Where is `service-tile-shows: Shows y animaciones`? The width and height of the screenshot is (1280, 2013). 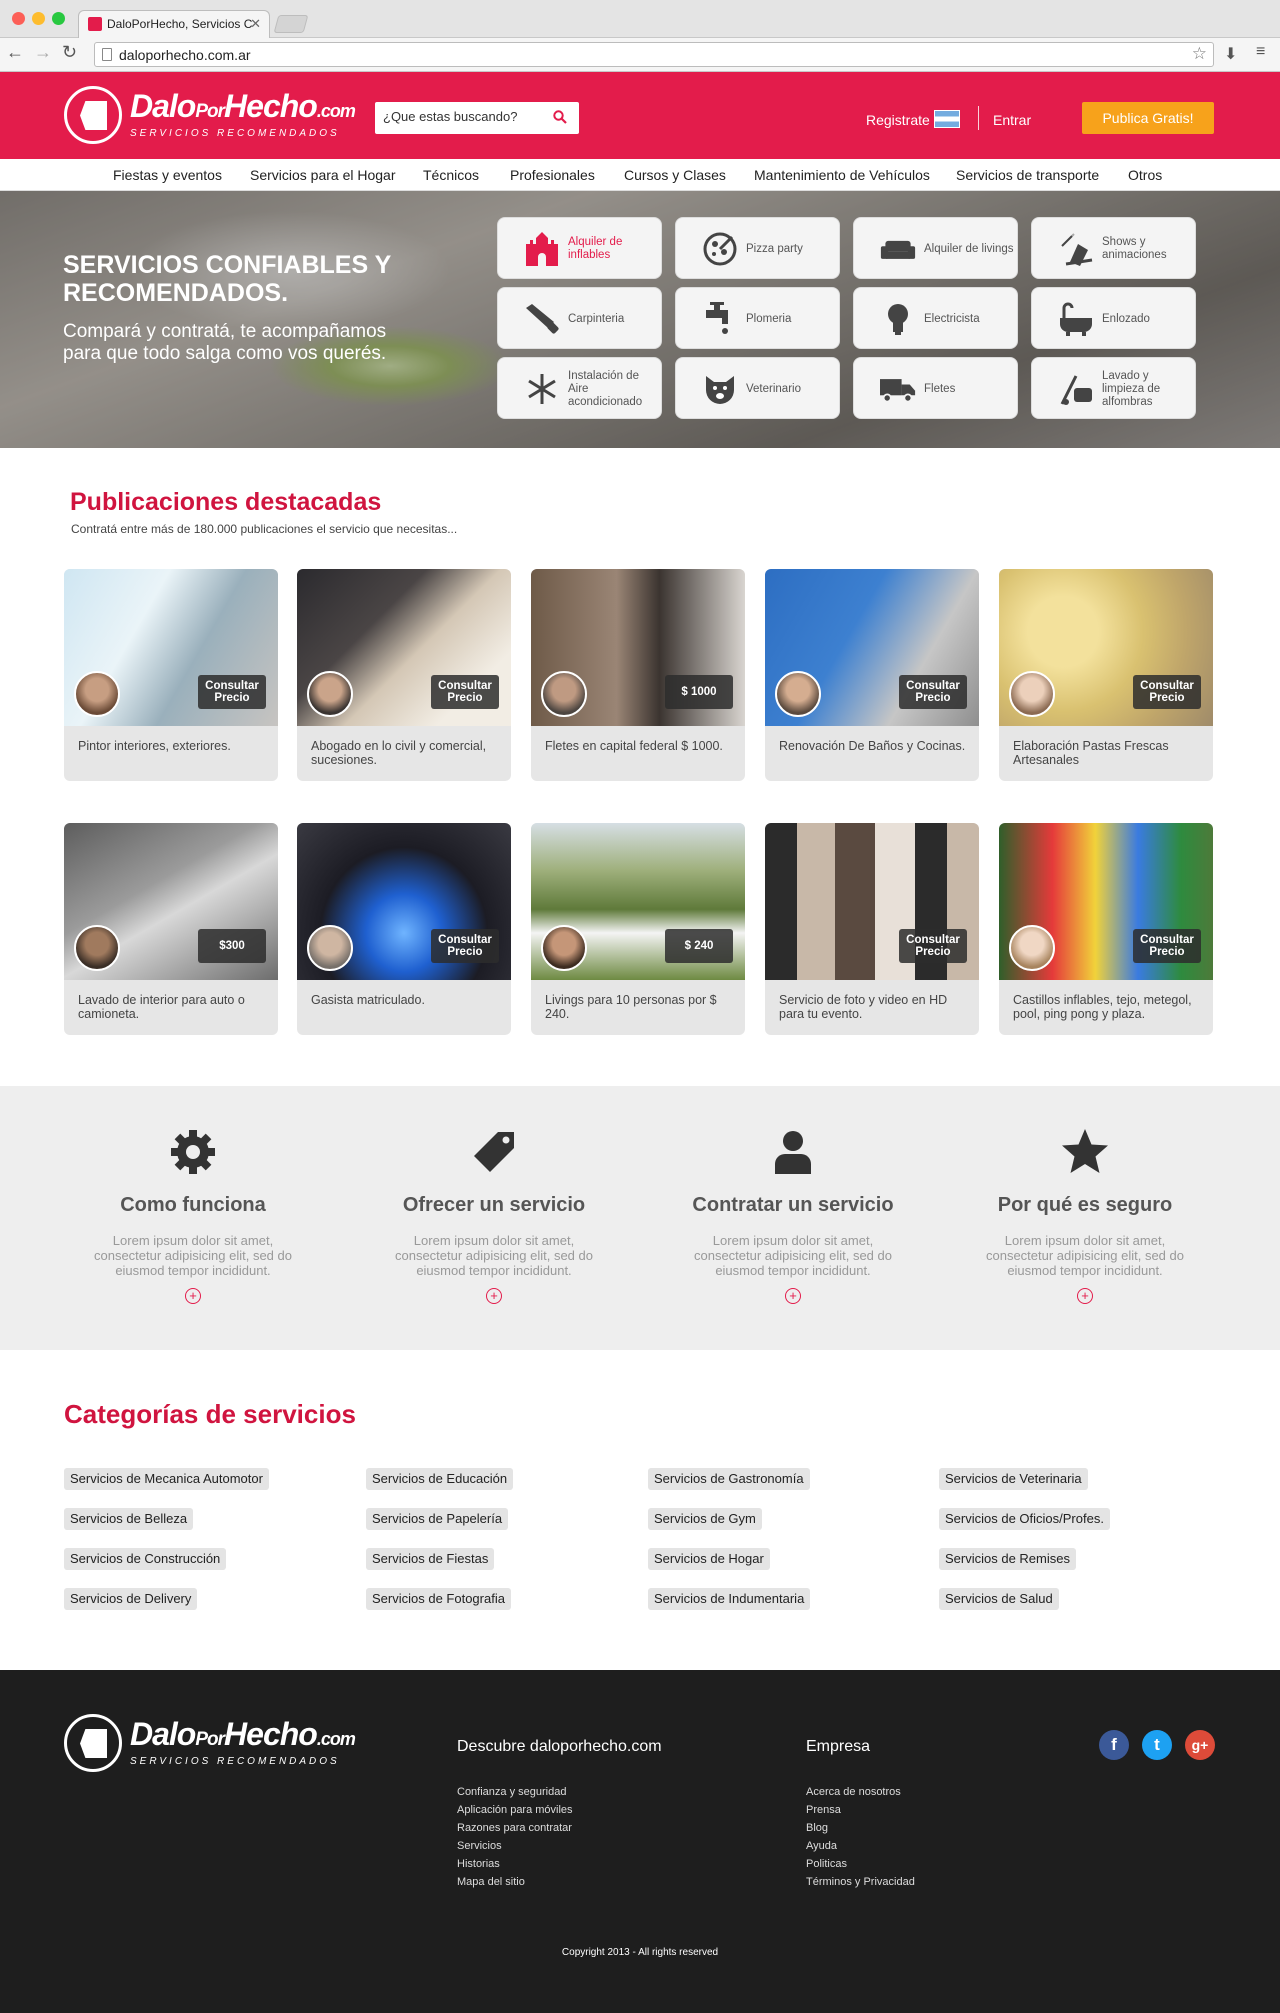
service-tile-shows: Shows y animaciones is located at coordinates (1113, 248).